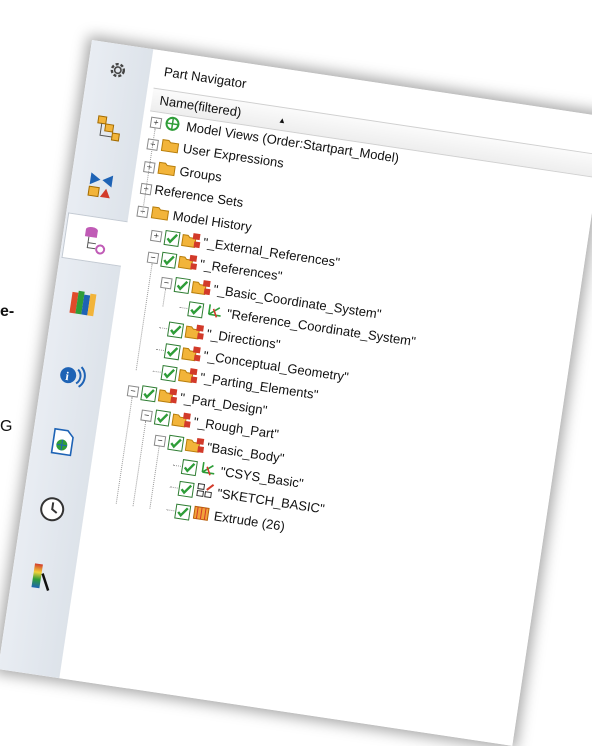 The height and width of the screenshot is (746, 592). Describe the element at coordinates (202, 515) in the screenshot. I see `extrude-icon` at that location.